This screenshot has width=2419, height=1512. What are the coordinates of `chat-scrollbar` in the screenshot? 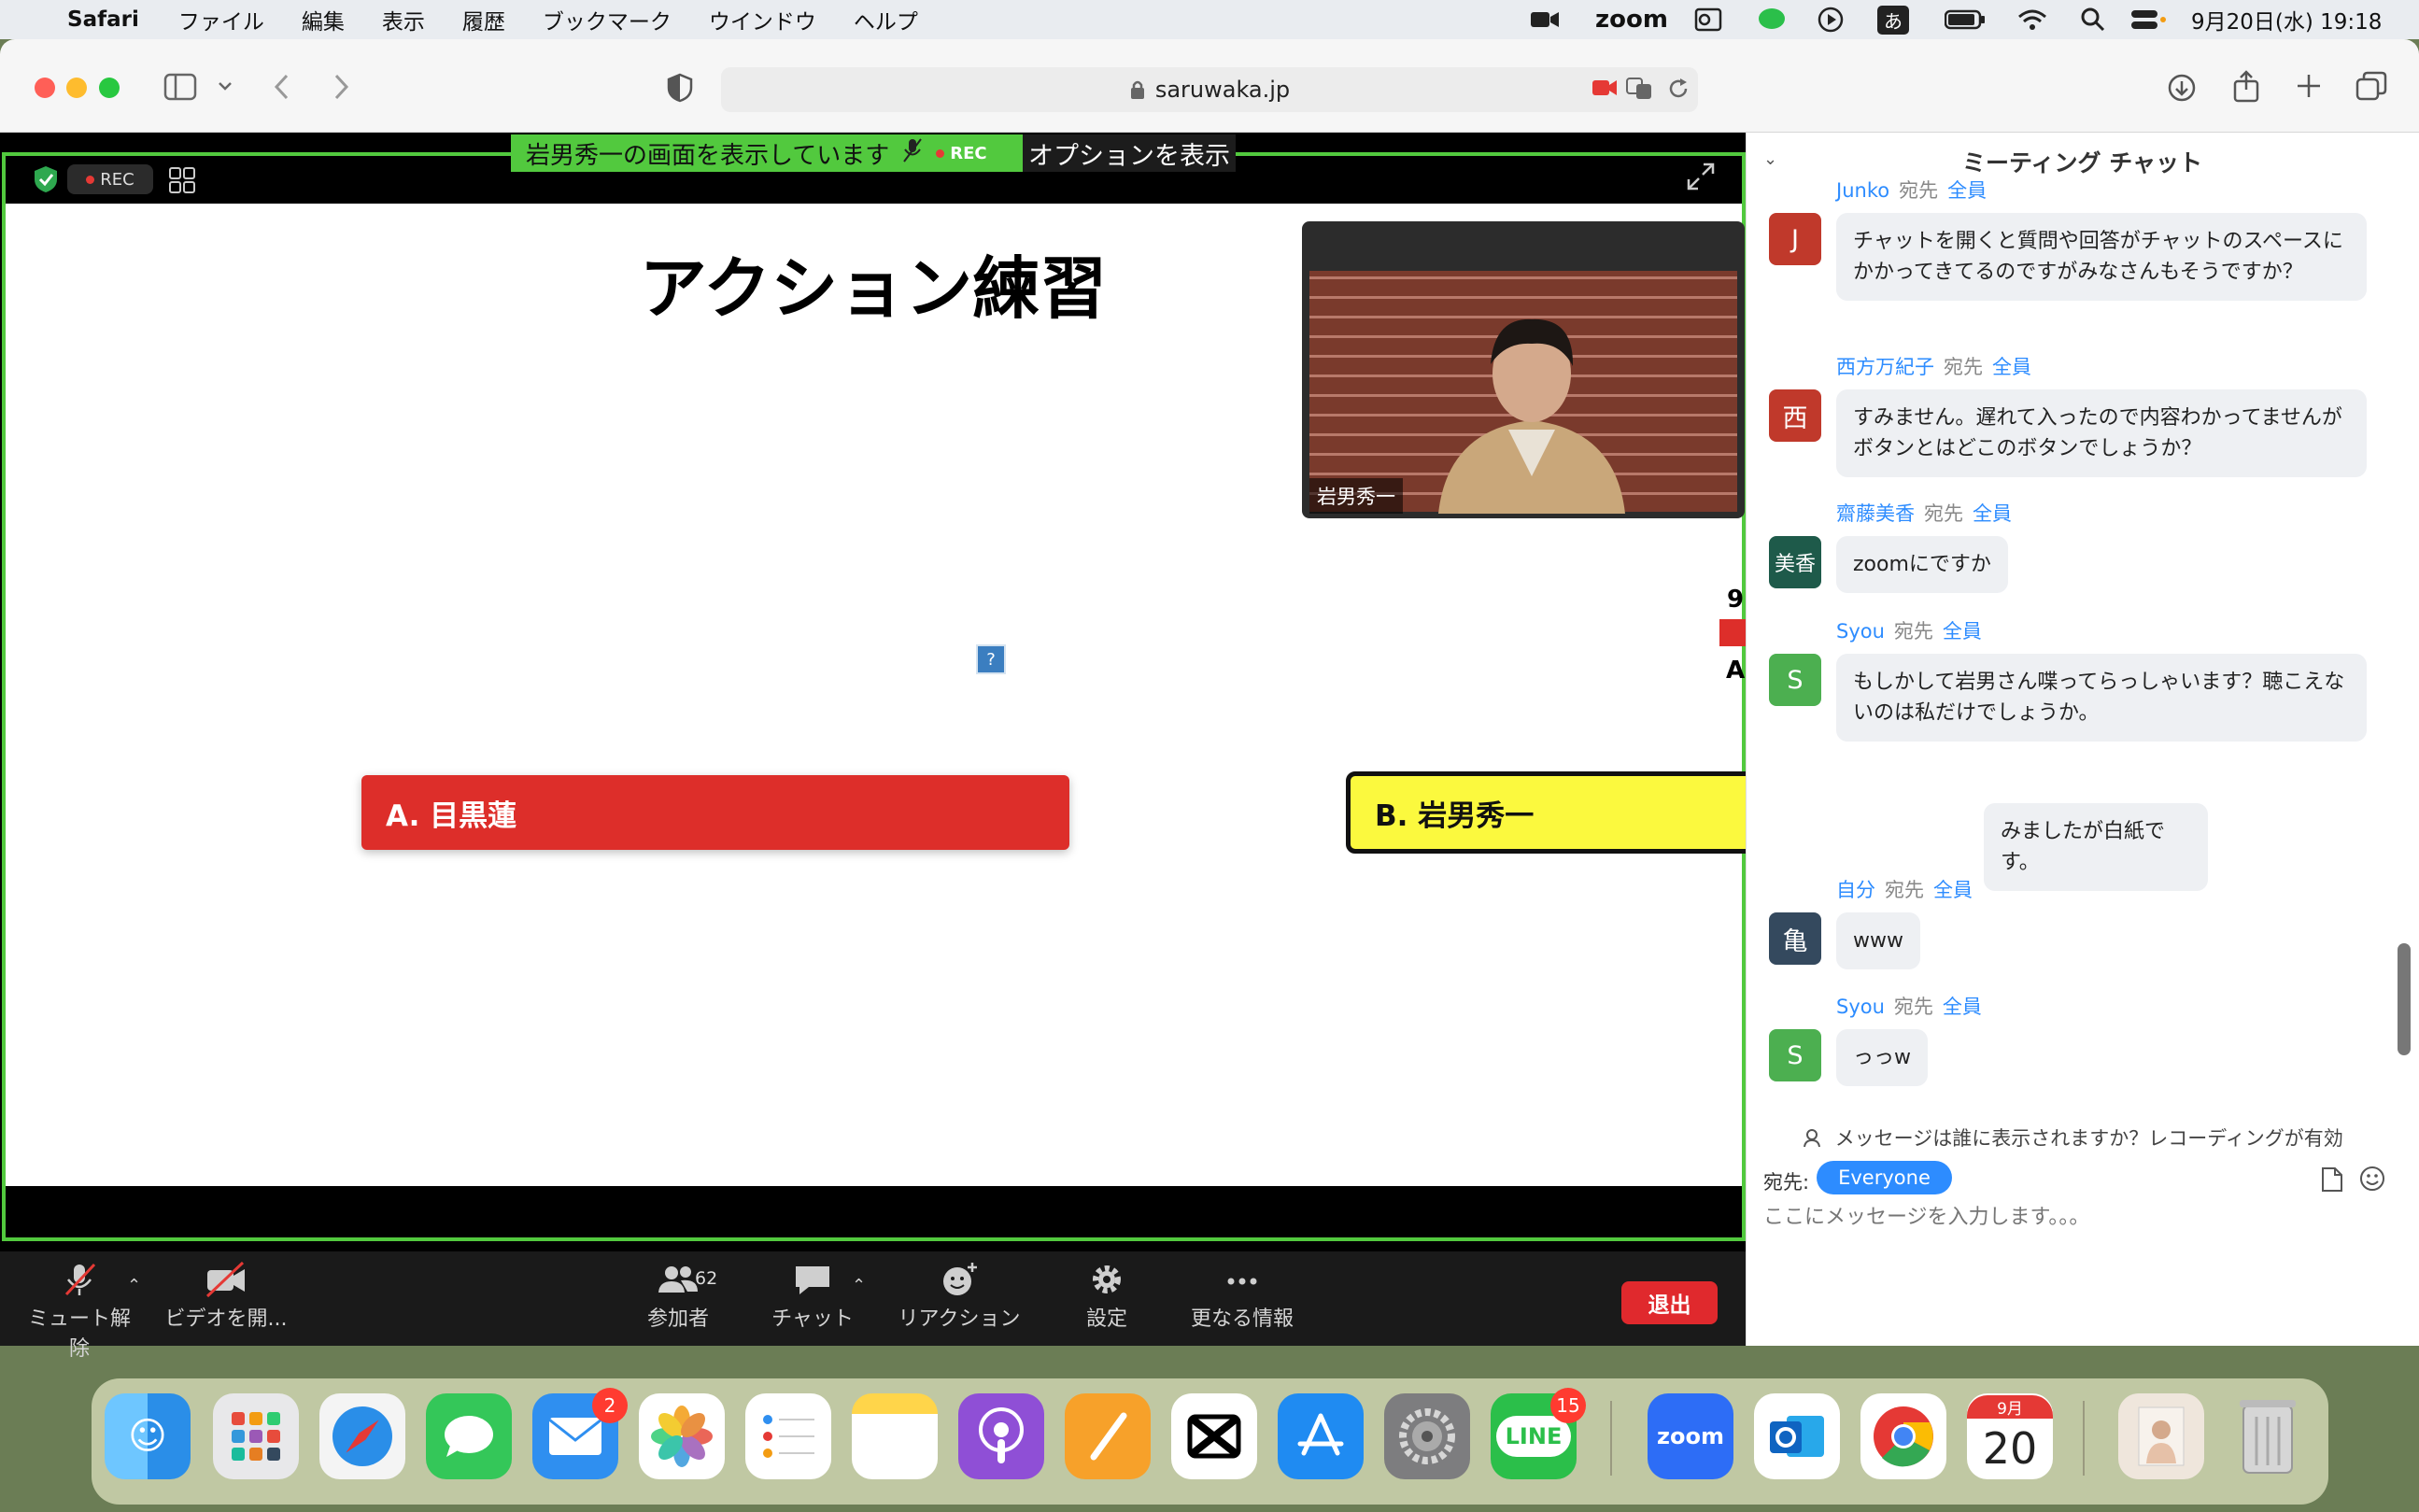 It's located at (2404, 999).